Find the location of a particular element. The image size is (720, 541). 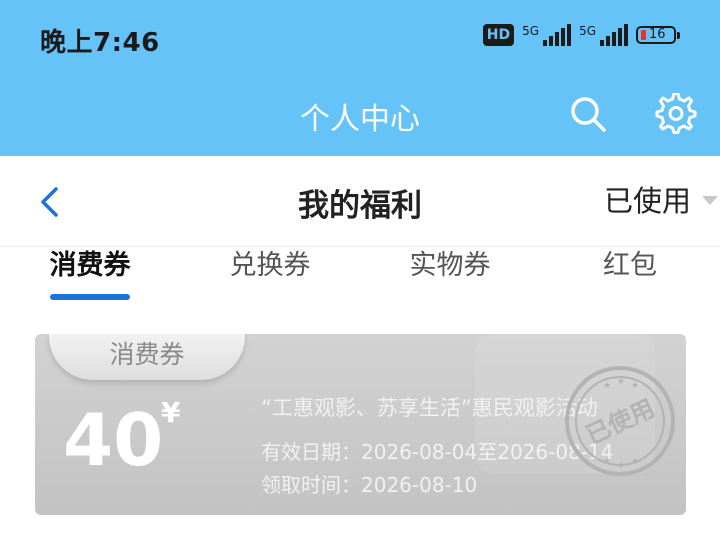

status-time: 晚上7:46 is located at coordinates (100, 43).